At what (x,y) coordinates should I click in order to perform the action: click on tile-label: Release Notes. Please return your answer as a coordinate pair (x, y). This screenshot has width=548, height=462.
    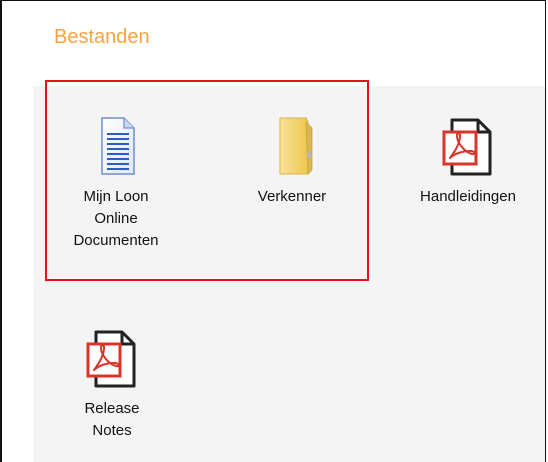
    Looking at the image, I should click on (112, 420).